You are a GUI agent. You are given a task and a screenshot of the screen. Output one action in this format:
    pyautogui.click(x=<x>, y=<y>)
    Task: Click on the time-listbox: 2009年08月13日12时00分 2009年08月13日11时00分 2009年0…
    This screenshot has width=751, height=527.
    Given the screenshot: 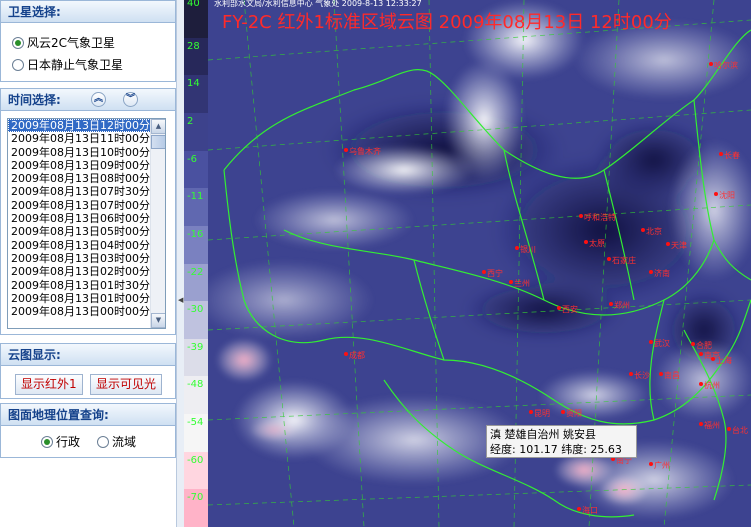 What is the action you would take?
    pyautogui.click(x=86, y=223)
    